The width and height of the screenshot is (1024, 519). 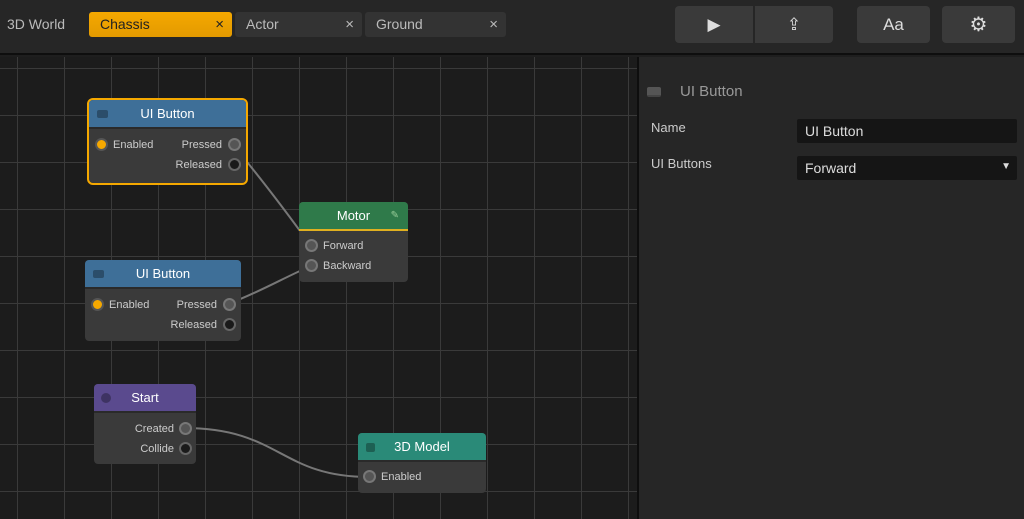 What do you see at coordinates (1006, 166) in the screenshot?
I see `chevron-down-icon: ▼` at bounding box center [1006, 166].